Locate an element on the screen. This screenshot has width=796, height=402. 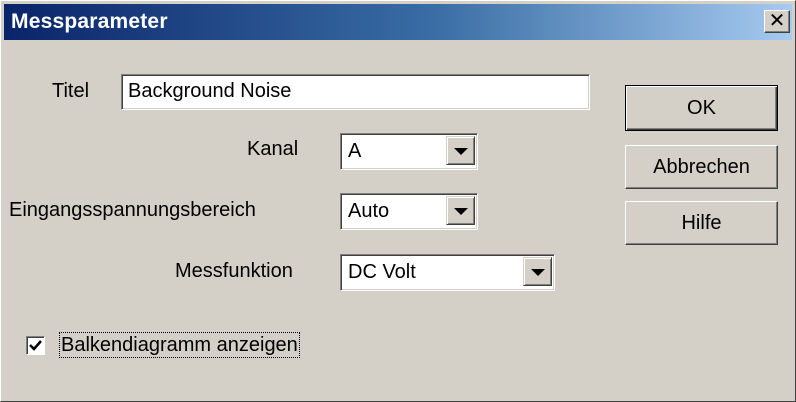
bar-chart-checkbox is located at coordinates (35, 345).